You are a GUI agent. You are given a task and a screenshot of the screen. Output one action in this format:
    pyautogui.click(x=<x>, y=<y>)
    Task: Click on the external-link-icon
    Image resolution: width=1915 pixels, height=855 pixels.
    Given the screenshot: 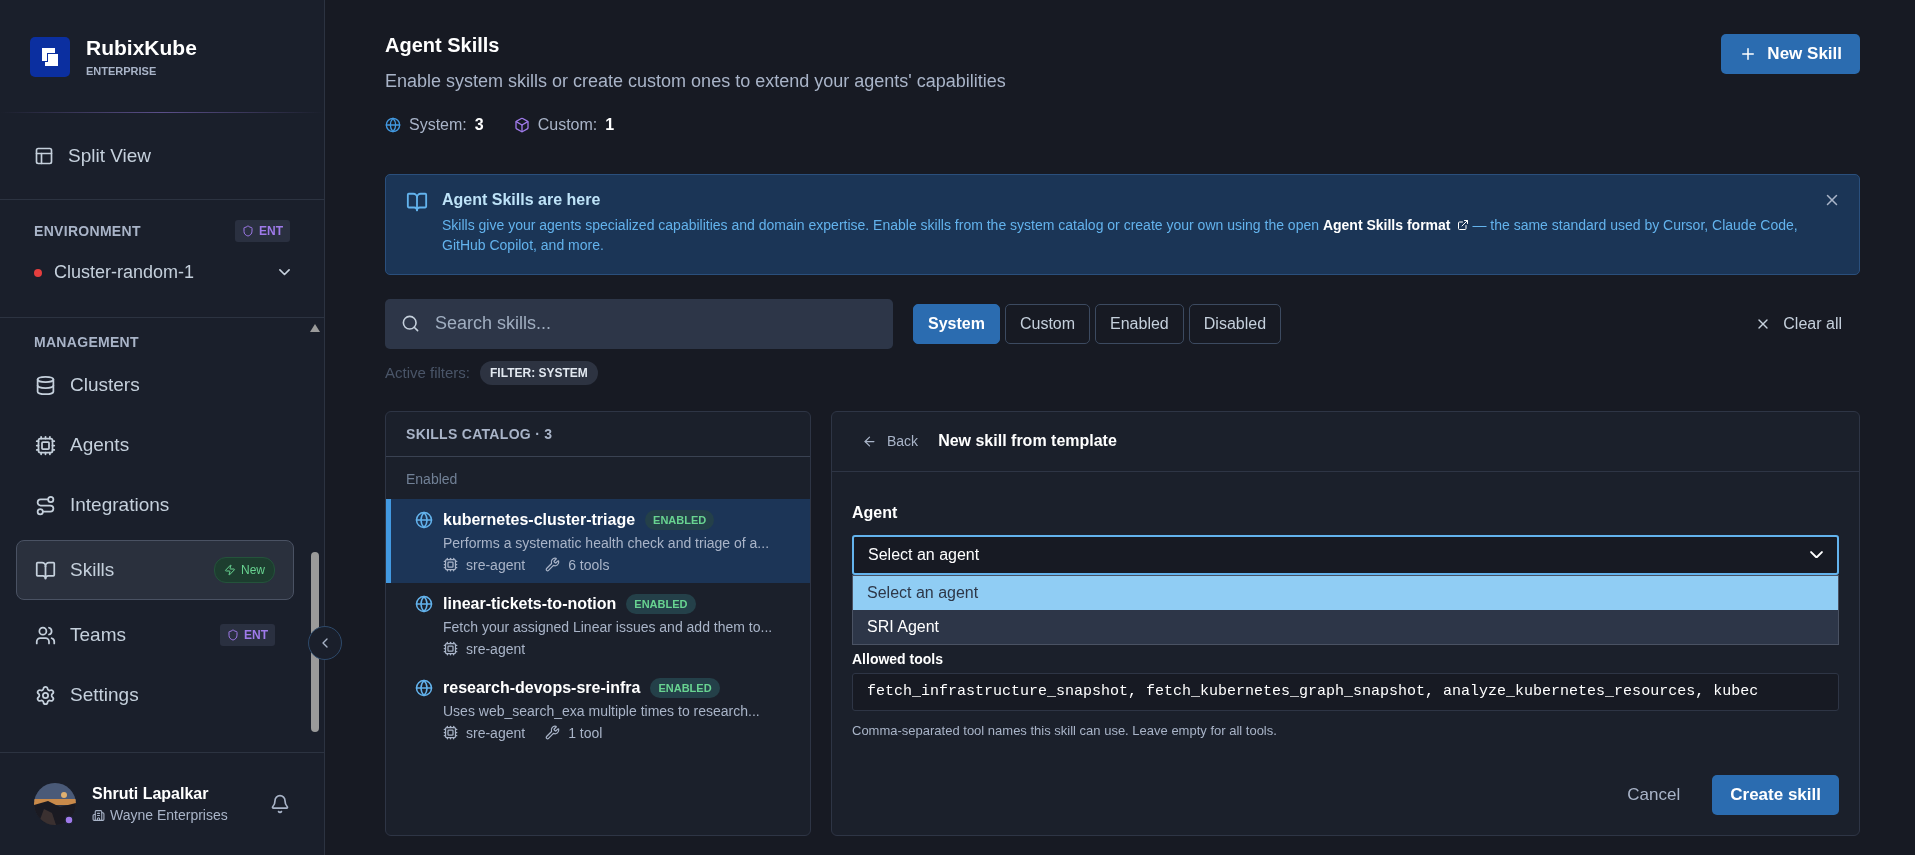 What is the action you would take?
    pyautogui.click(x=1462, y=225)
    